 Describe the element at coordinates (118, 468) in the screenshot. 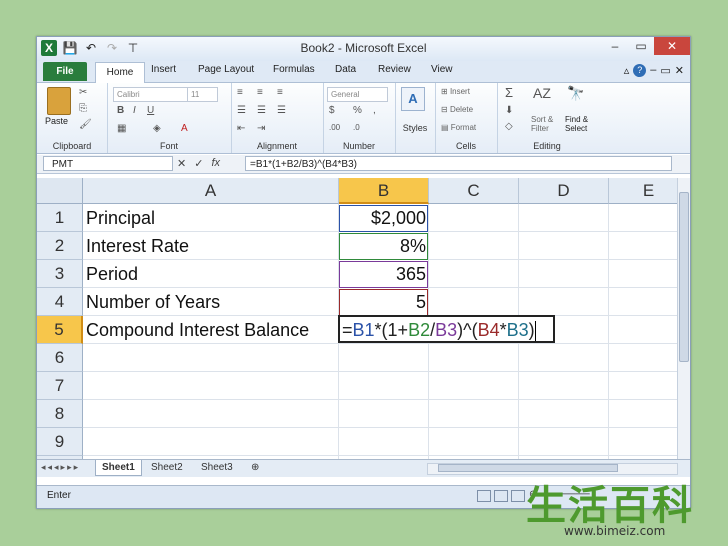

I see `sheet-tab-sheet1: Sheet1` at that location.